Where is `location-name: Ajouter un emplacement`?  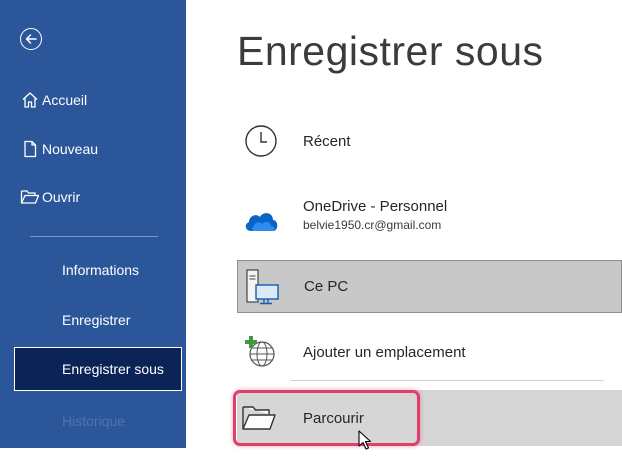
location-name: Ajouter un emplacement is located at coordinates (384, 352).